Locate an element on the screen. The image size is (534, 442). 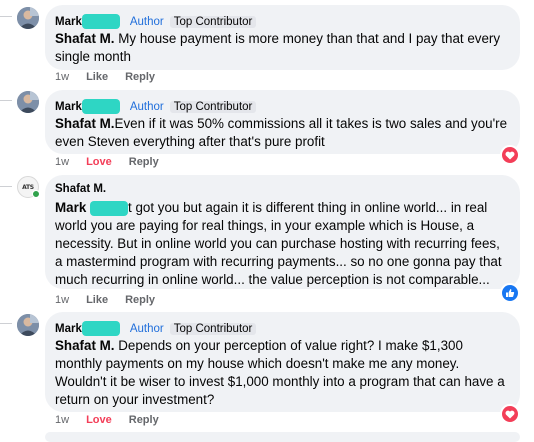
thumbs-up-icon is located at coordinates (510, 293).